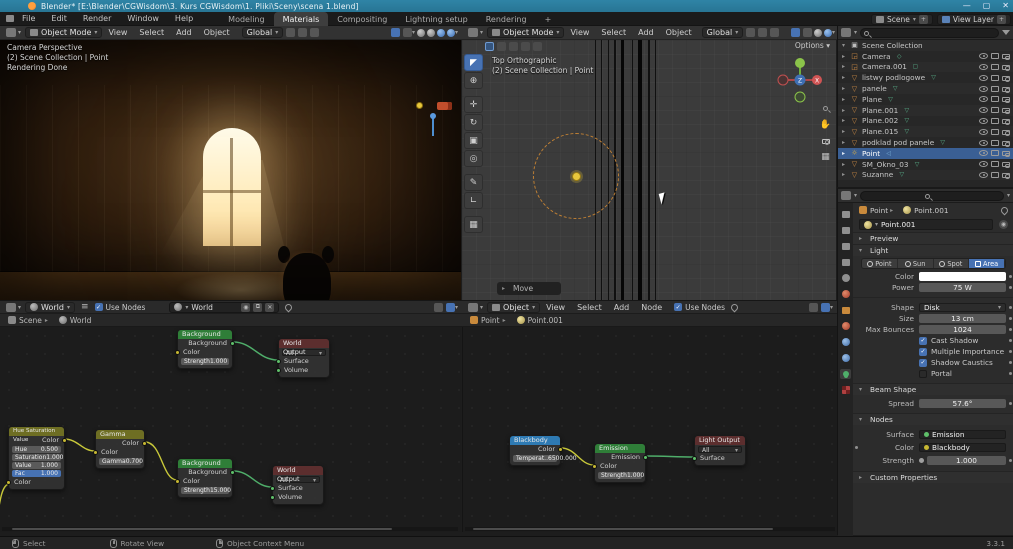 The image size is (1013, 549). What do you see at coordinates (845, 294) in the screenshot?
I see `tab-world` at bounding box center [845, 294].